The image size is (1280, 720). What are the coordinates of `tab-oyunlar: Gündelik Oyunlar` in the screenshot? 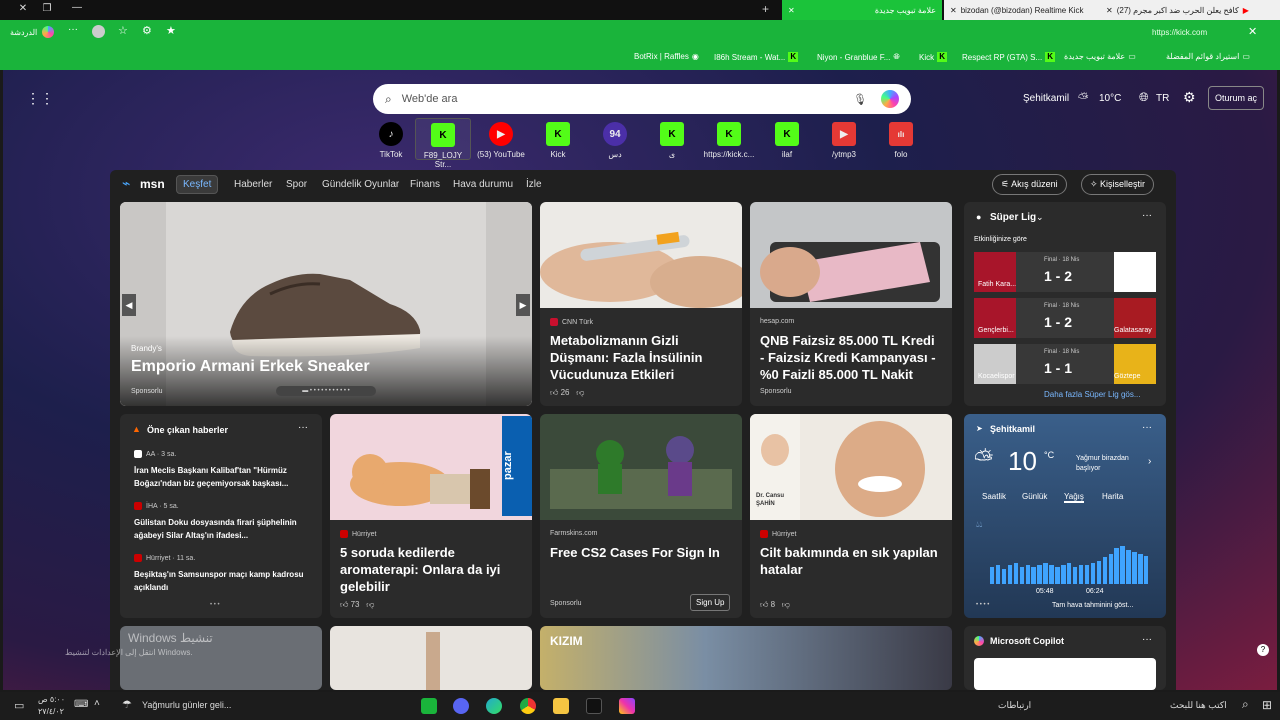 It's located at (360, 184).